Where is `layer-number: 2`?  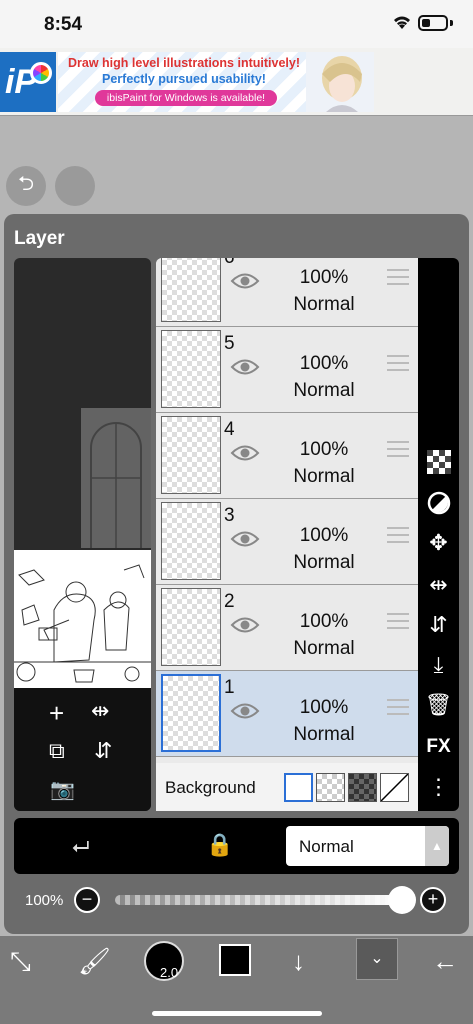
layer-number: 2 is located at coordinates (229, 601).